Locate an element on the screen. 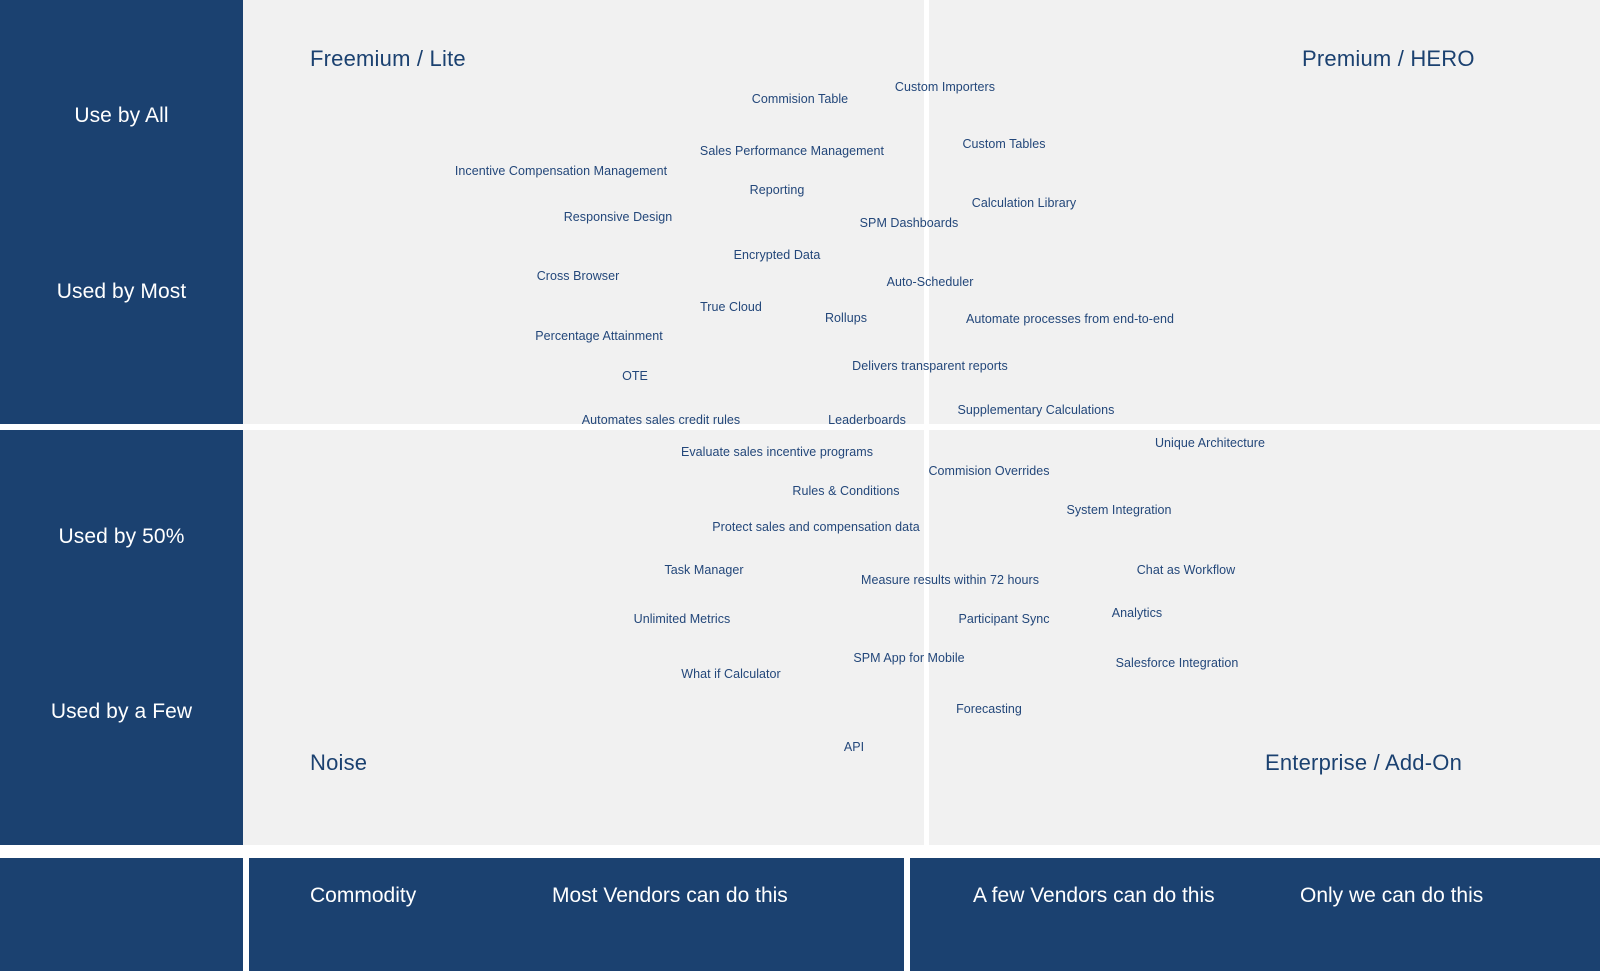  feature-label: Unlimited Metrics is located at coordinates (682, 619).